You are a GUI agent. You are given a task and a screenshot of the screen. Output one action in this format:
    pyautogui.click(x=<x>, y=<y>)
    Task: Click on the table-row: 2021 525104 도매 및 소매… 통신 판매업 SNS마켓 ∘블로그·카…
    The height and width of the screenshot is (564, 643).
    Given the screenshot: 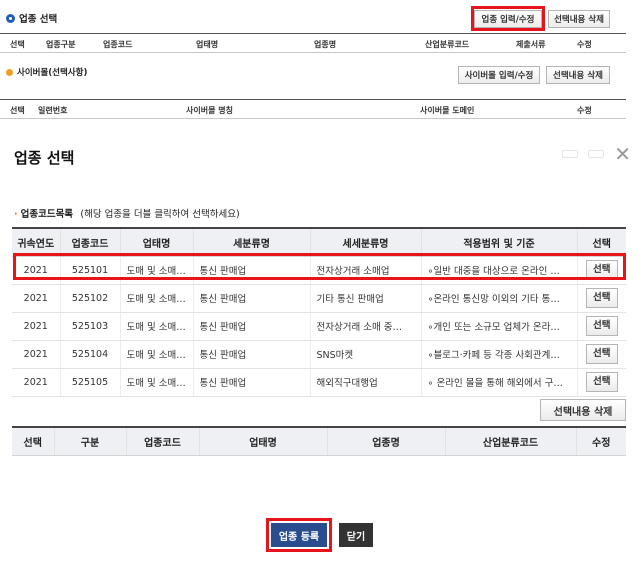 What is the action you would take?
    pyautogui.click(x=319, y=354)
    